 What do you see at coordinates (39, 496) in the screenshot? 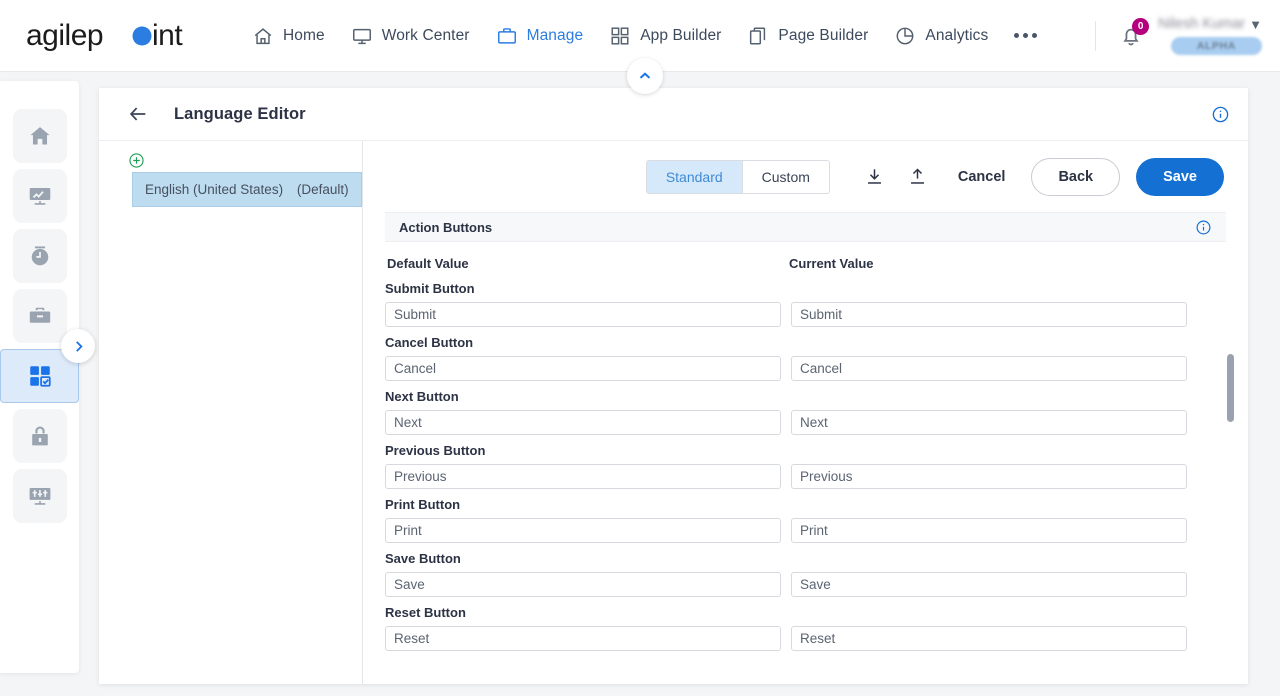
I see `sidebar-item-settings` at bounding box center [39, 496].